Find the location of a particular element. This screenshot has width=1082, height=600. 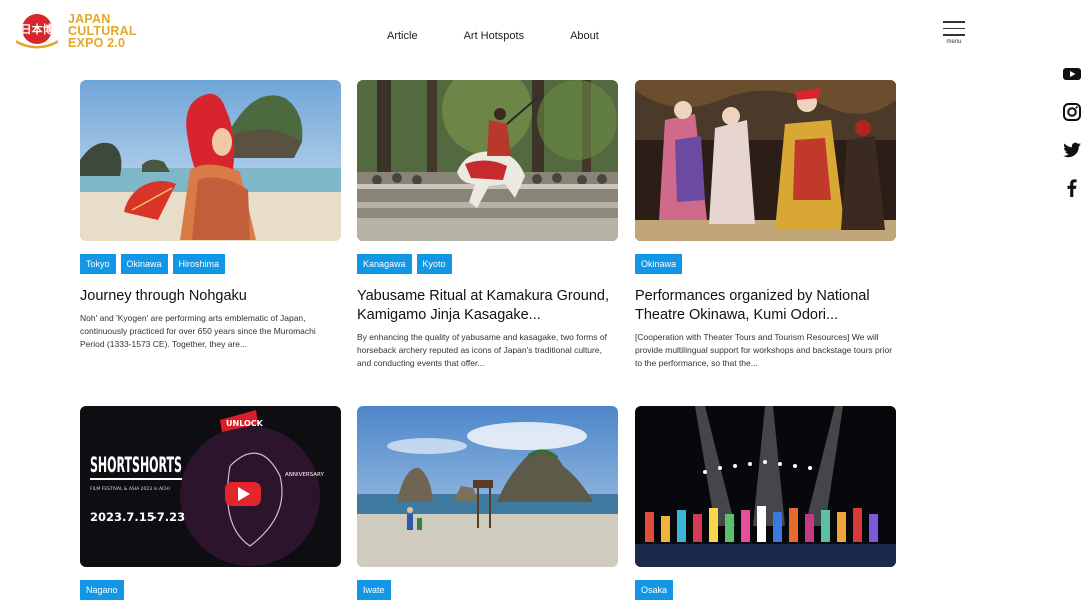

tag: Kanagawa is located at coordinates (384, 264).